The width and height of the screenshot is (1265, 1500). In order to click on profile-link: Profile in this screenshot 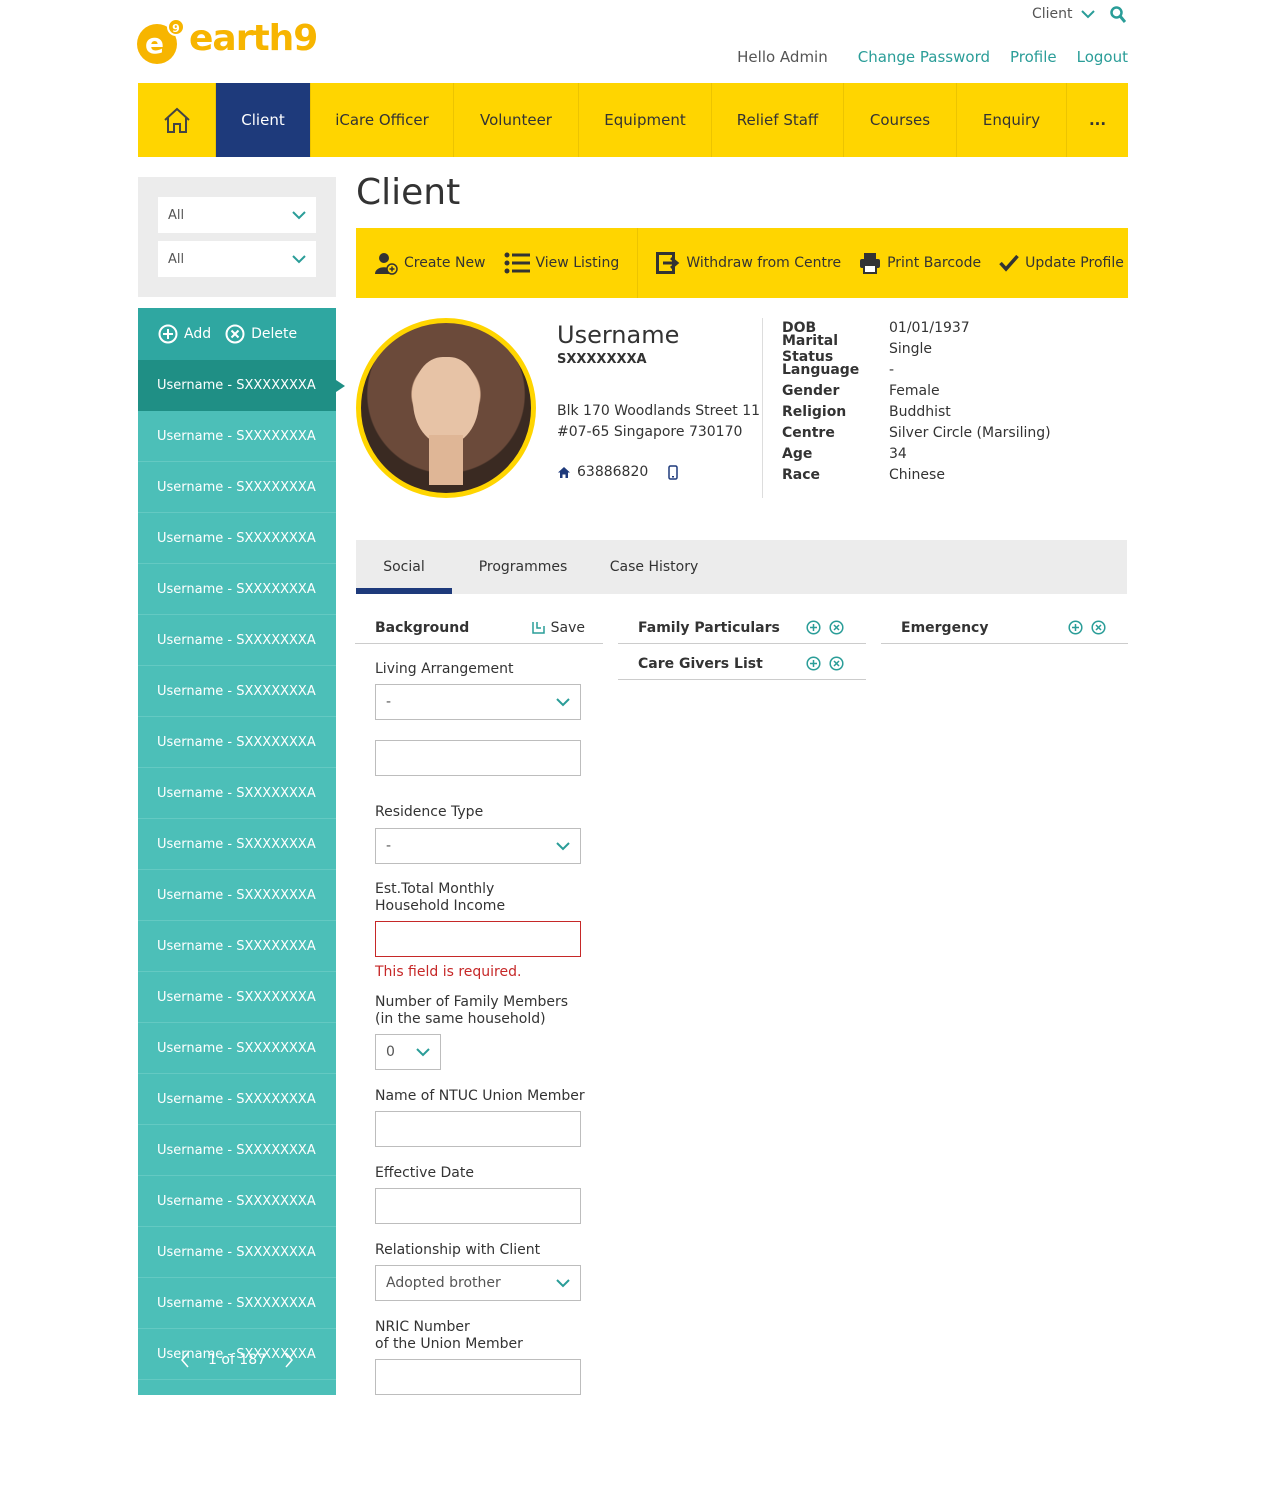, I will do `click(1033, 57)`.